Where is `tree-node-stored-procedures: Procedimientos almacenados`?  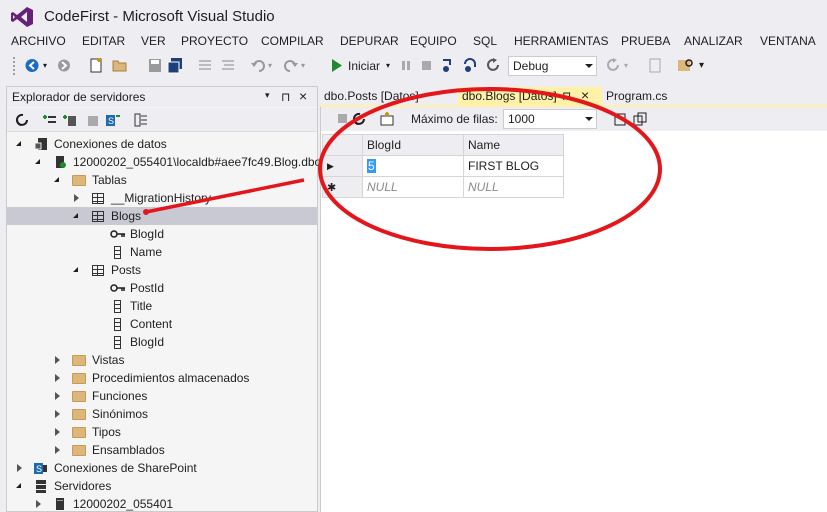
tree-node-stored-procedures: Procedimientos almacenados is located at coordinates (162, 378).